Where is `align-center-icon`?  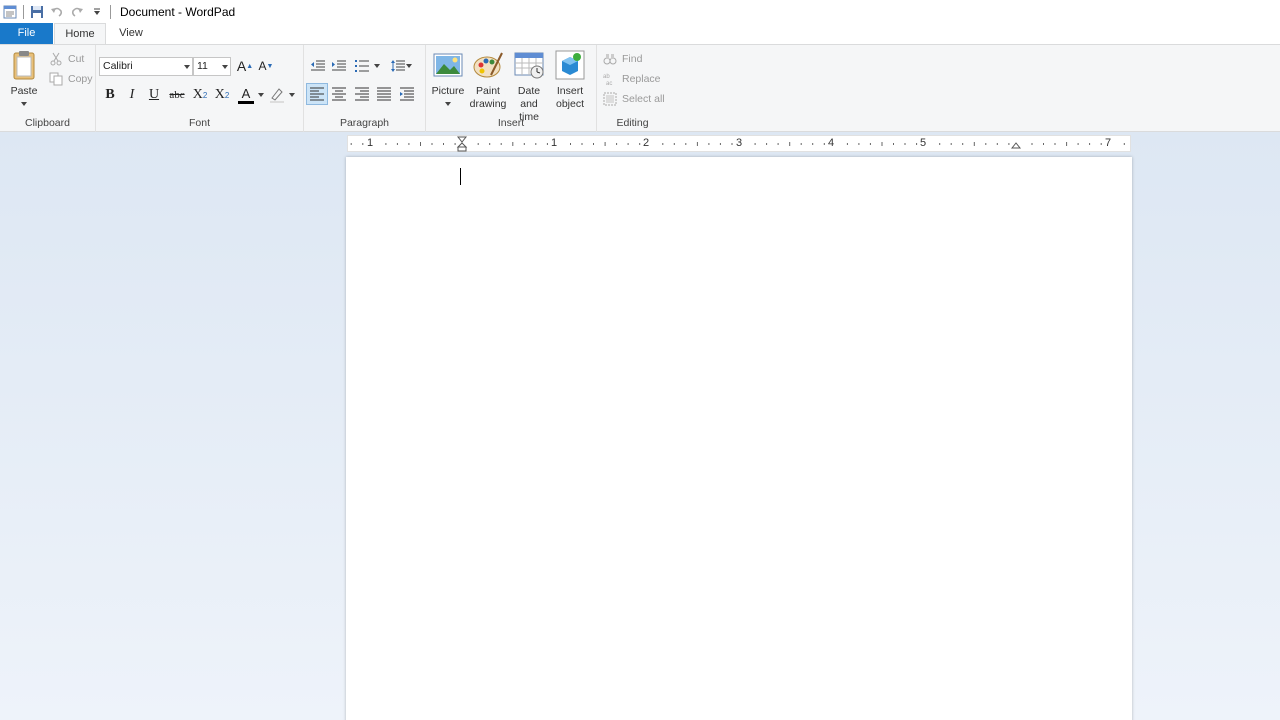
align-center-icon is located at coordinates (339, 94).